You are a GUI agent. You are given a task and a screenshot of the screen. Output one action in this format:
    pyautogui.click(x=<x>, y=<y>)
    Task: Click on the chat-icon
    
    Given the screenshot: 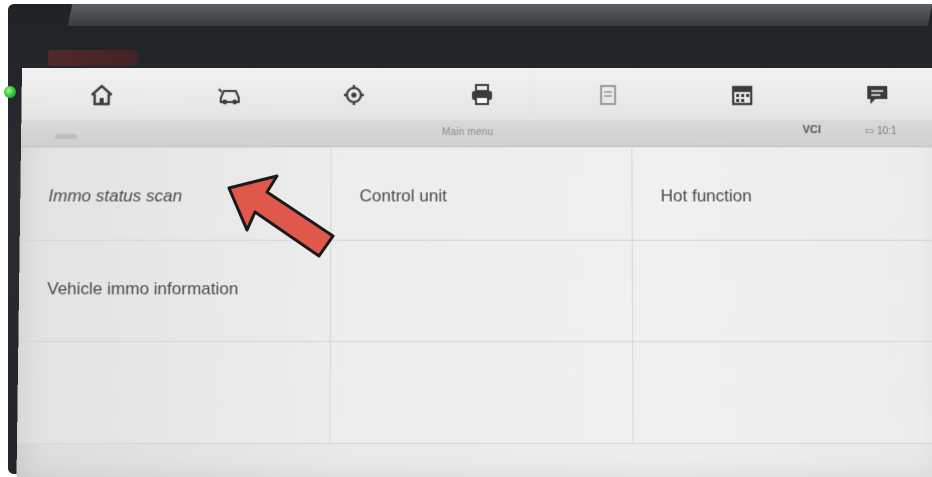 What is the action you would take?
    pyautogui.click(x=876, y=94)
    